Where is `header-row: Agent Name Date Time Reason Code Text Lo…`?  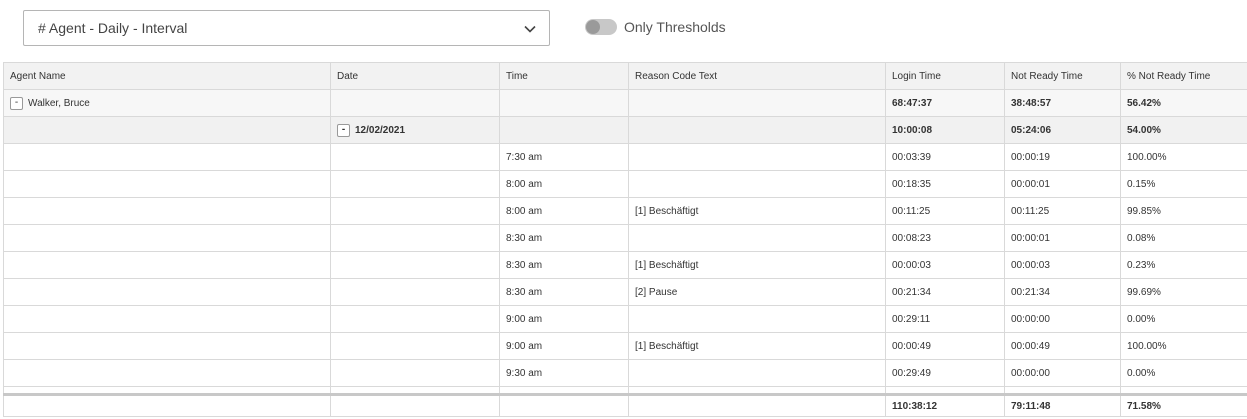 header-row: Agent Name Date Time Reason Code Text Lo… is located at coordinates (625, 76).